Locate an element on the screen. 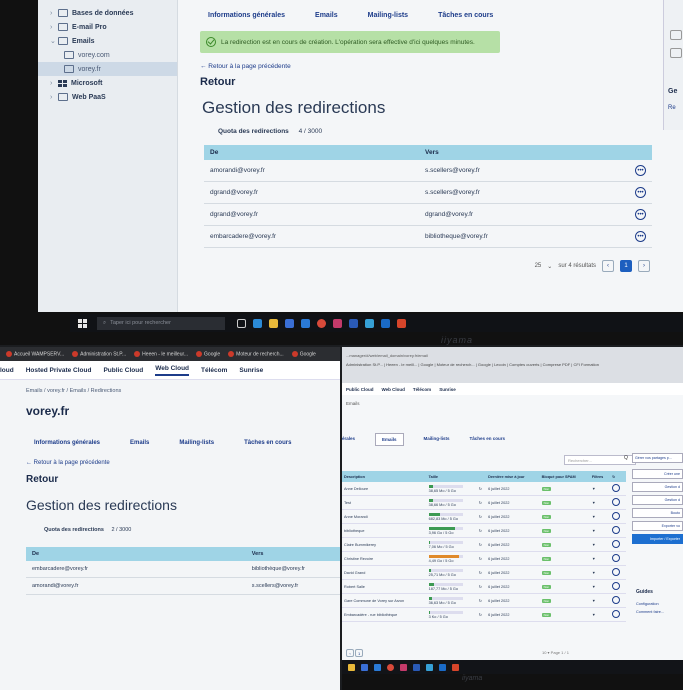  nav-item-partial: loud is located at coordinates (7, 370).